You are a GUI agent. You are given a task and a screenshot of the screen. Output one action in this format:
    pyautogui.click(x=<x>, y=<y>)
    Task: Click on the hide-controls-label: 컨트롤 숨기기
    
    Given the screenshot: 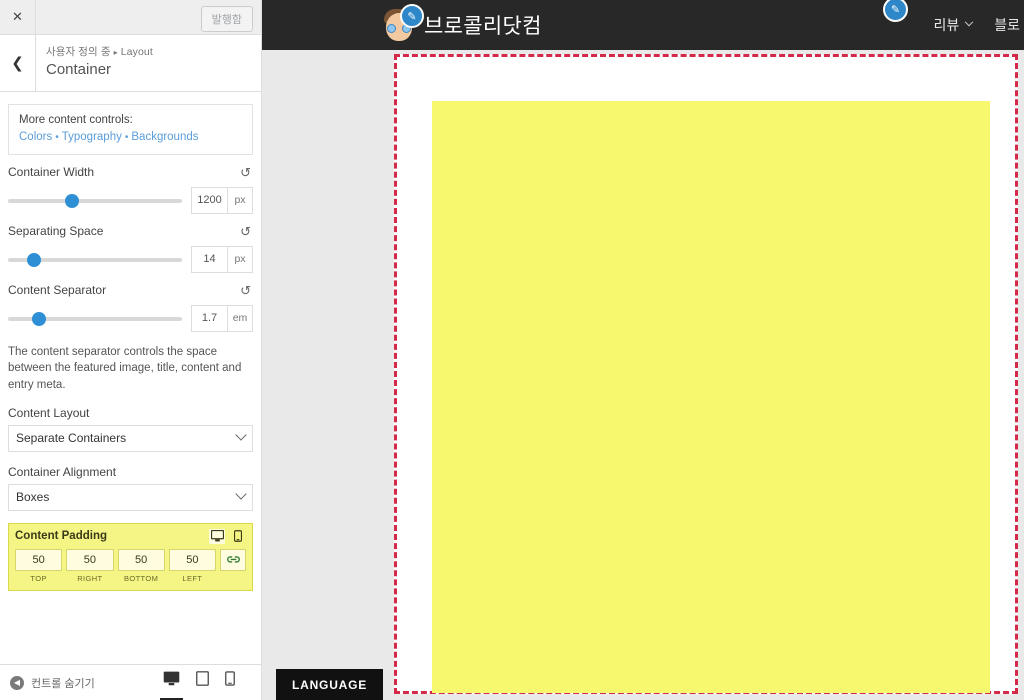 What is the action you would take?
    pyautogui.click(x=63, y=683)
    